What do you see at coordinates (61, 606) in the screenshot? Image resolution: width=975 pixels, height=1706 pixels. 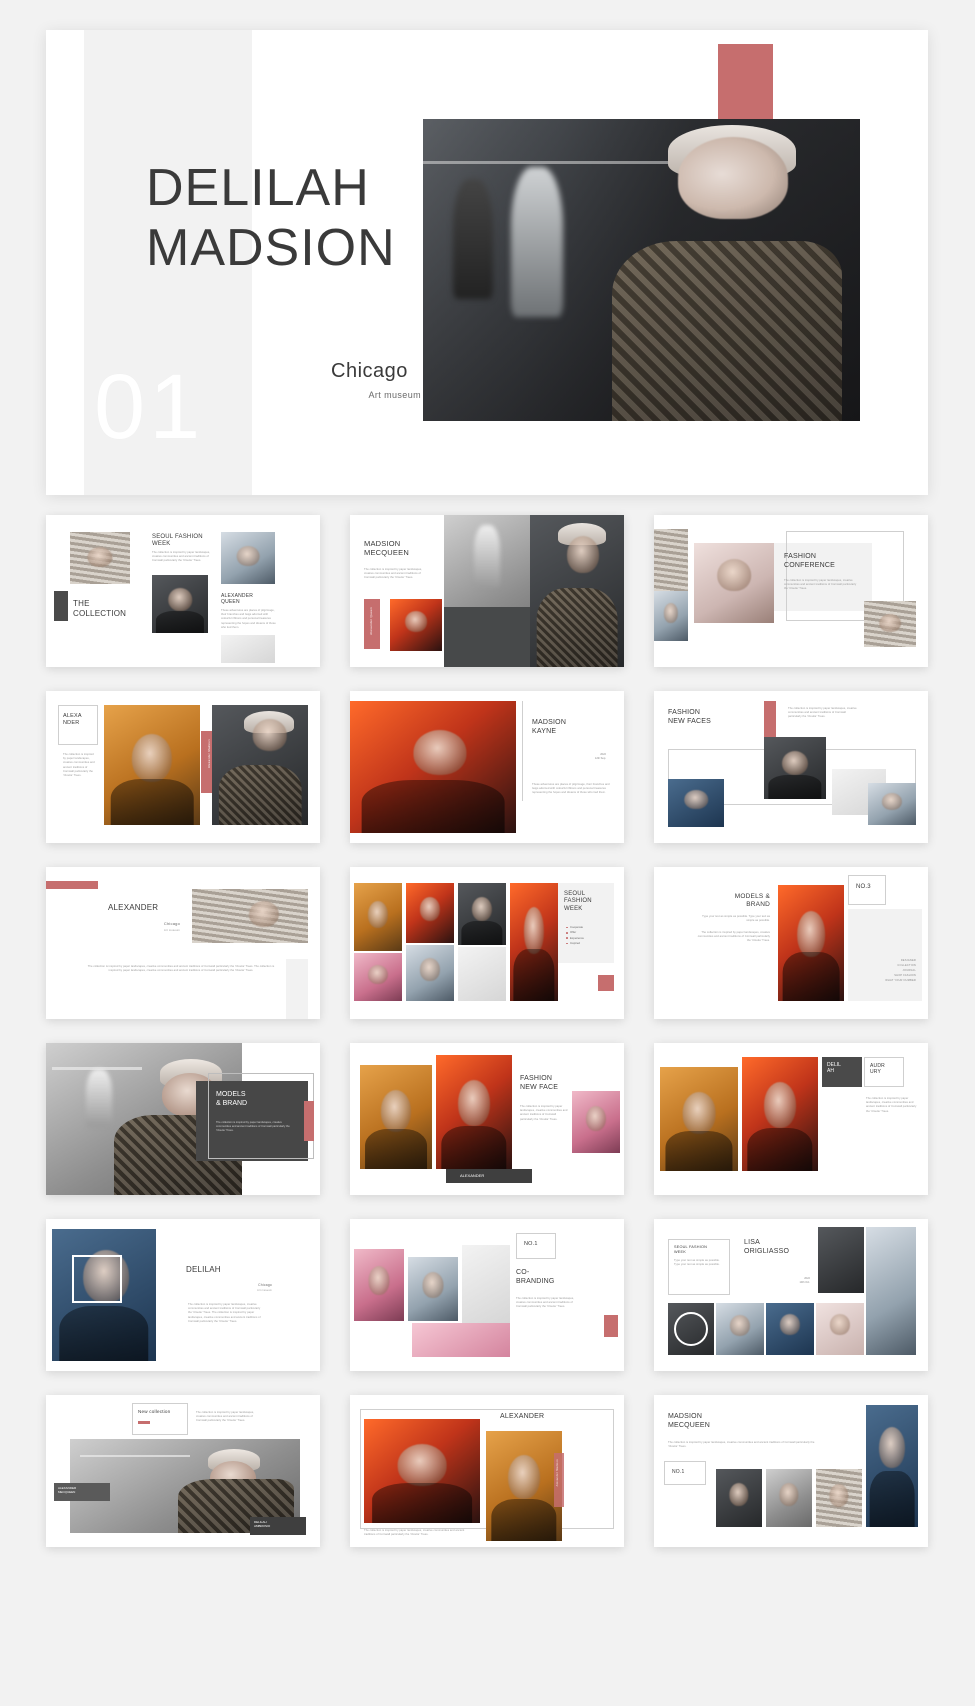 I see `dark-accent-block` at bounding box center [61, 606].